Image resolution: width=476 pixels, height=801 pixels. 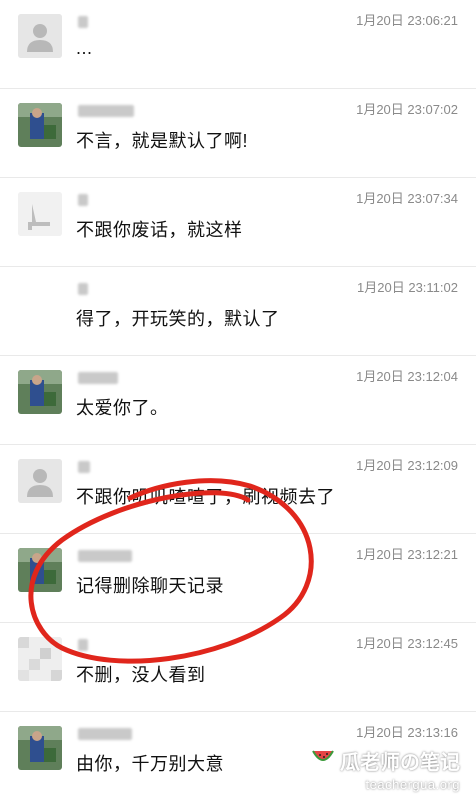 What do you see at coordinates (205, 497) in the screenshot?
I see `message-text: 不跟你叽叽喳喳了，刷视频去了` at bounding box center [205, 497].